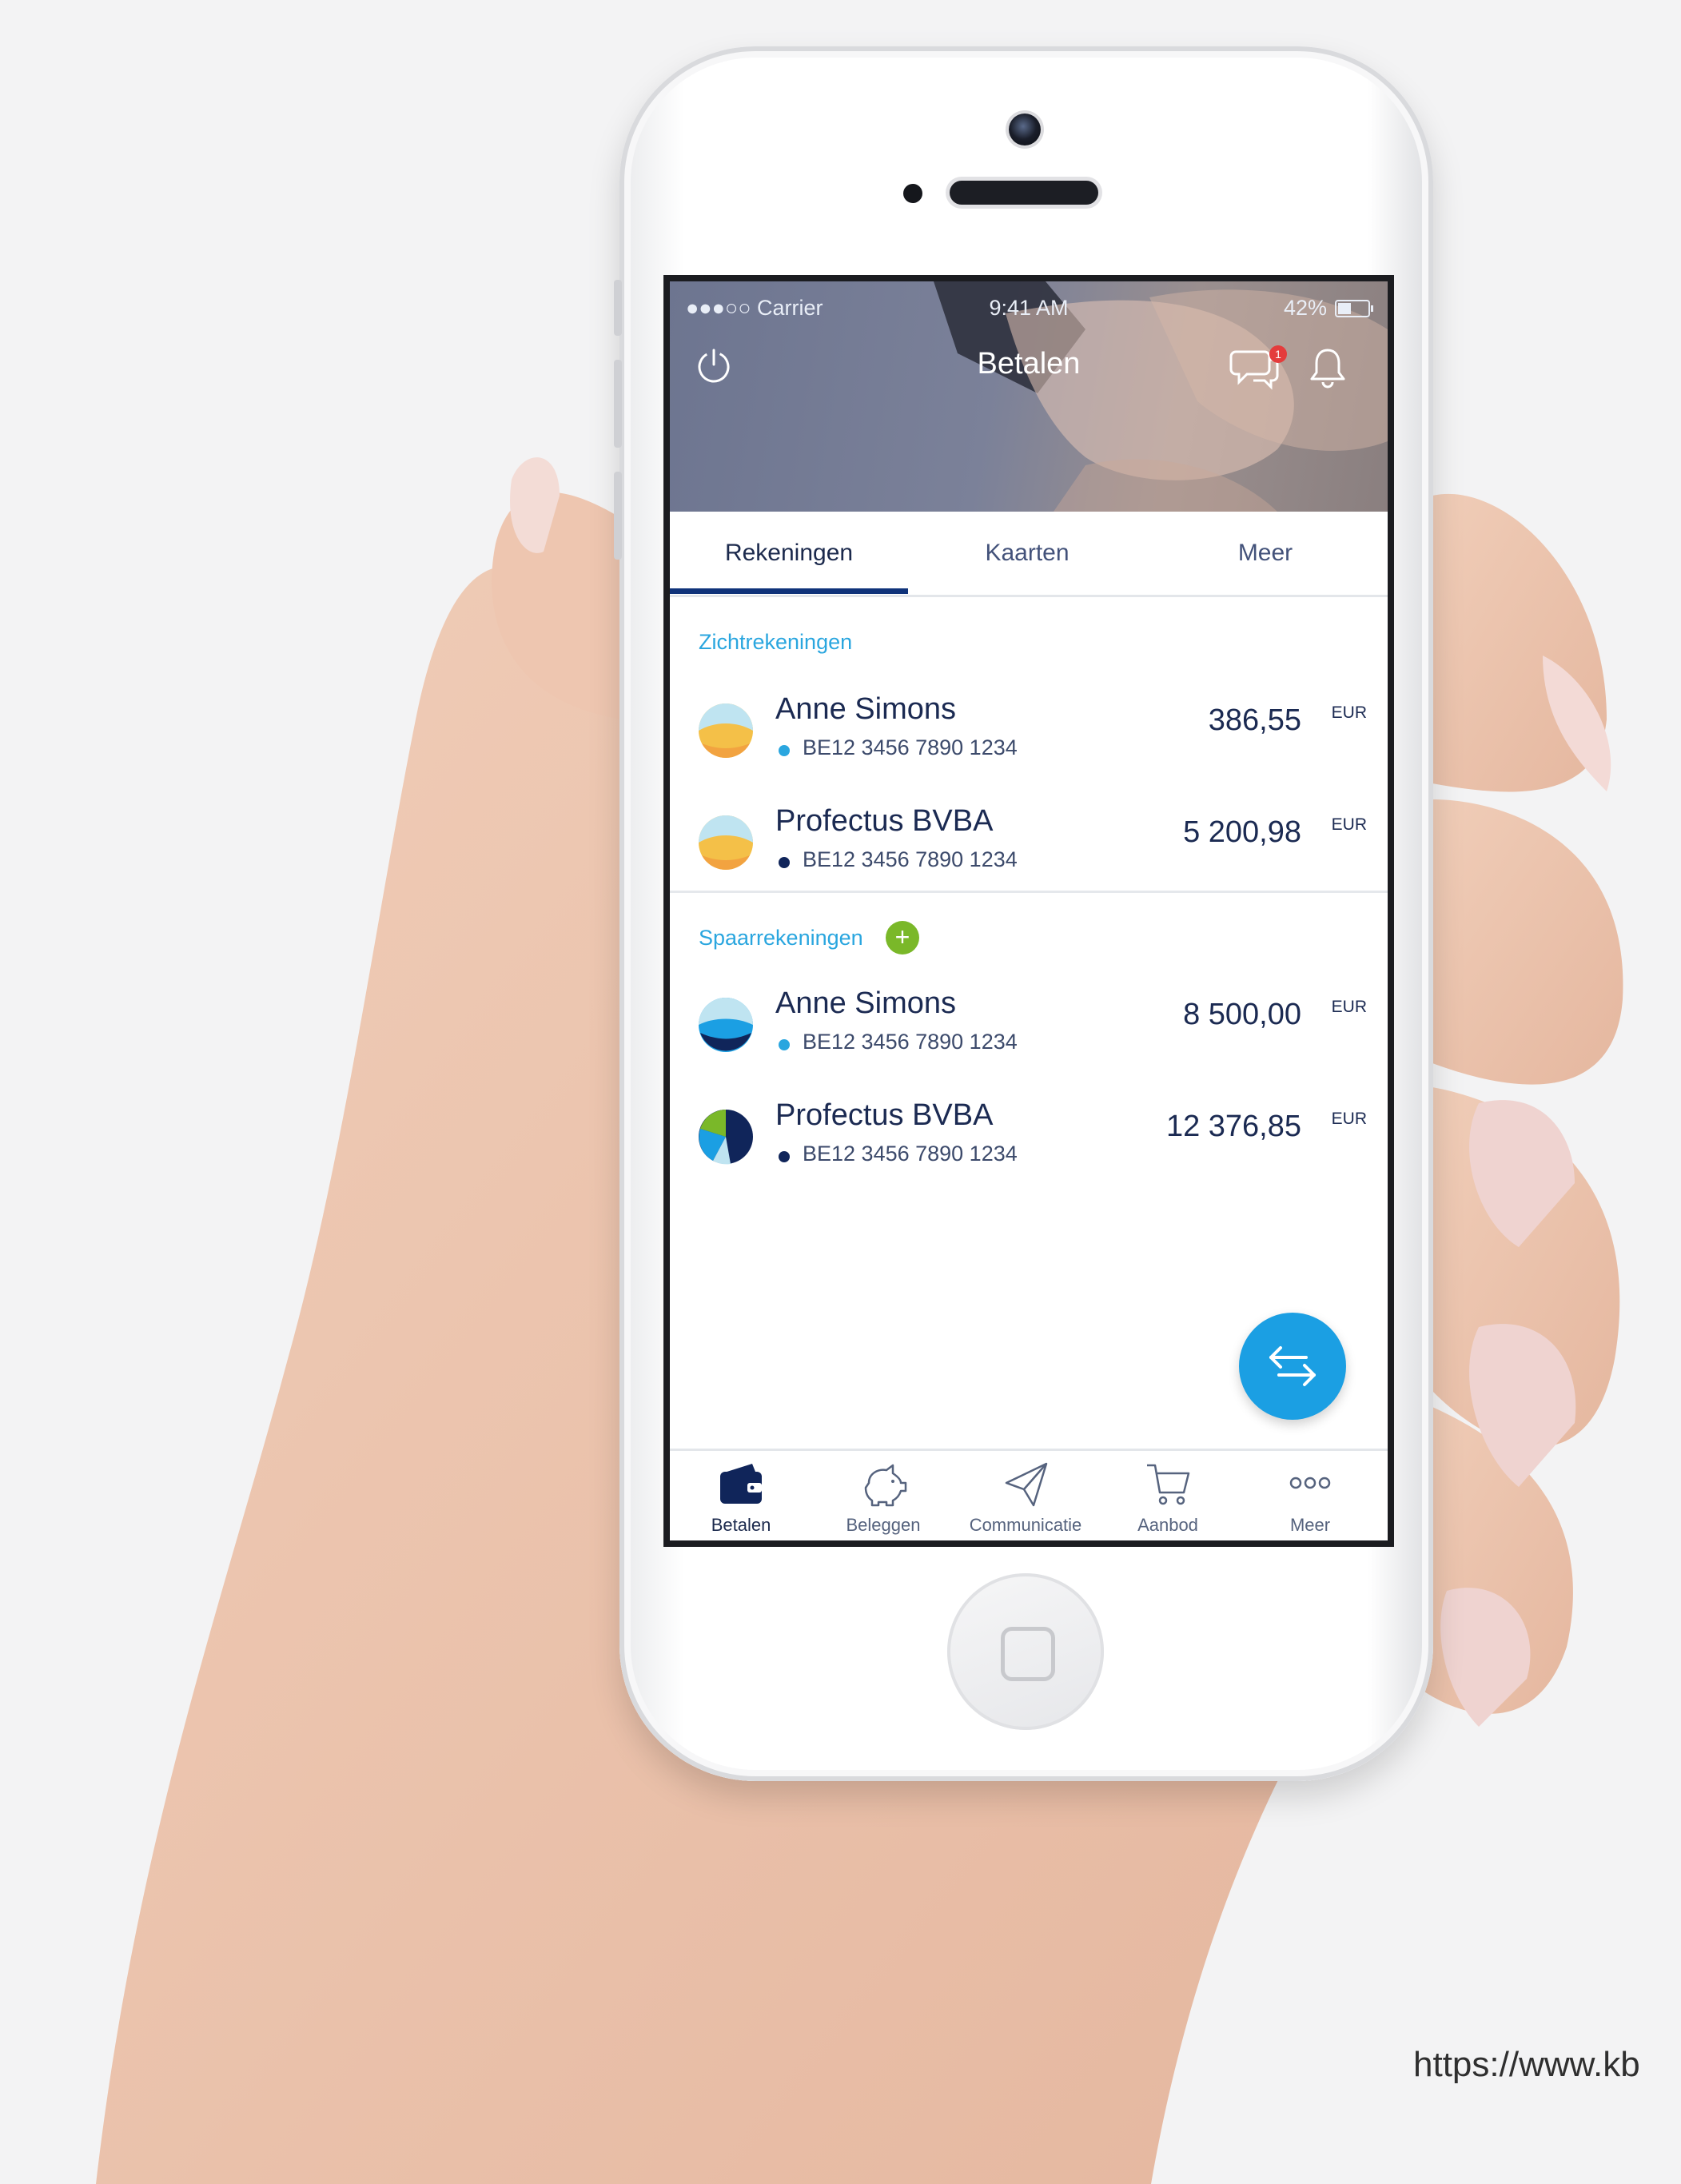 The height and width of the screenshot is (2184, 1681). I want to click on battery-status: 42%, so click(1328, 308).